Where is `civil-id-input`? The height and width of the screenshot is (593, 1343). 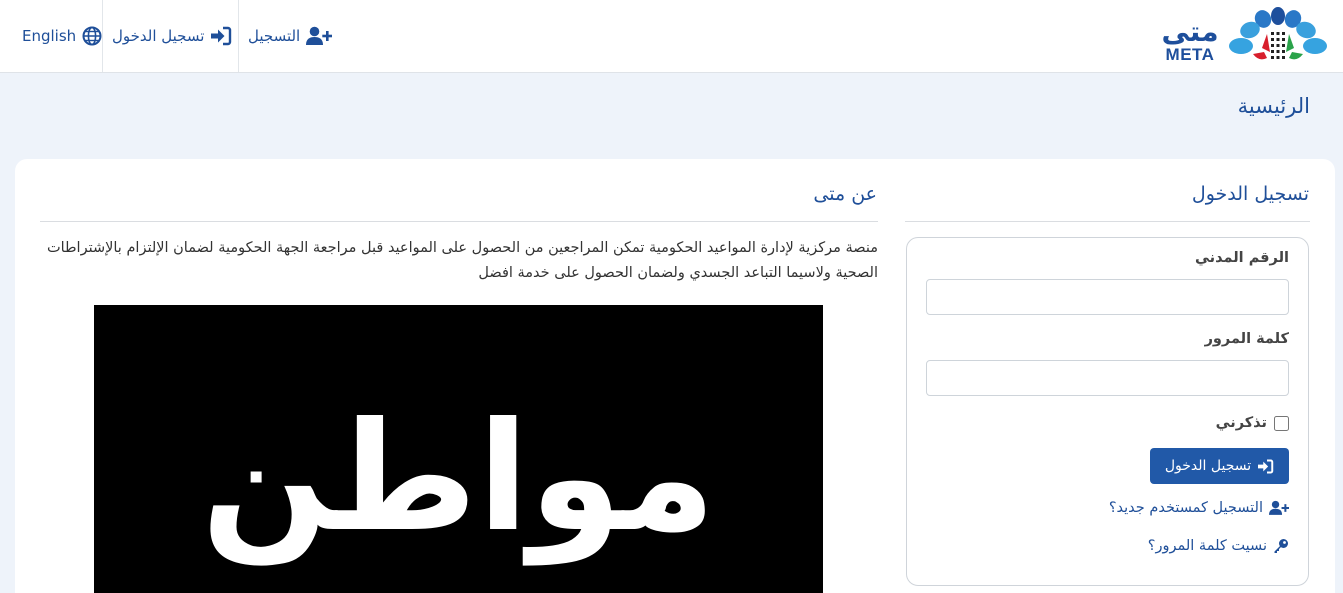
civil-id-input is located at coordinates (1107, 297).